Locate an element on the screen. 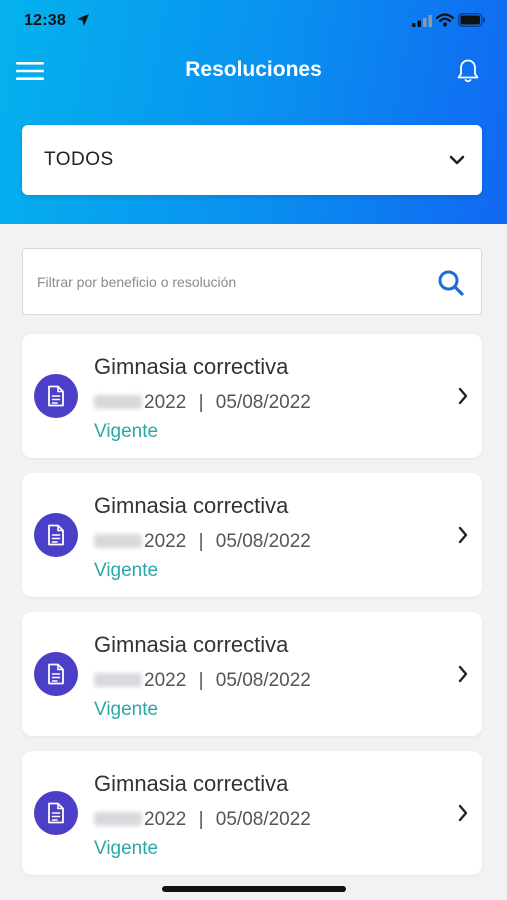 Image resolution: width=507 pixels, height=900 pixels. filter-selected-value: TODOS is located at coordinates (79, 159).